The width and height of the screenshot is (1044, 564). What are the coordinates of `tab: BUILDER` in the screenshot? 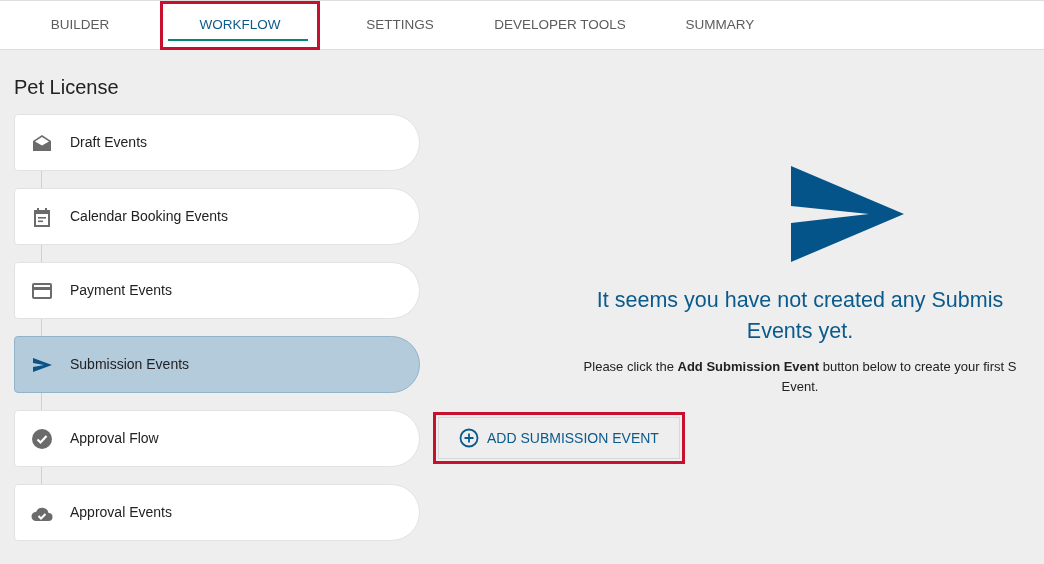 It's located at (80, 25).